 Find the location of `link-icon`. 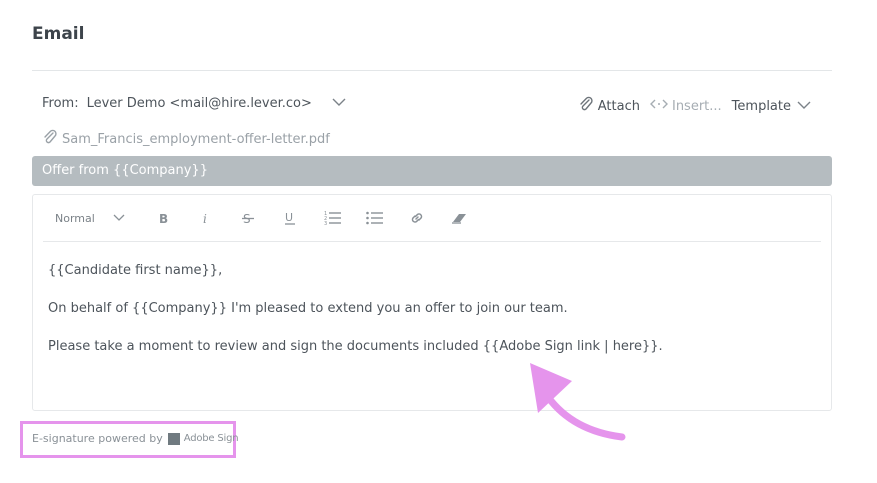

link-icon is located at coordinates (417, 218).